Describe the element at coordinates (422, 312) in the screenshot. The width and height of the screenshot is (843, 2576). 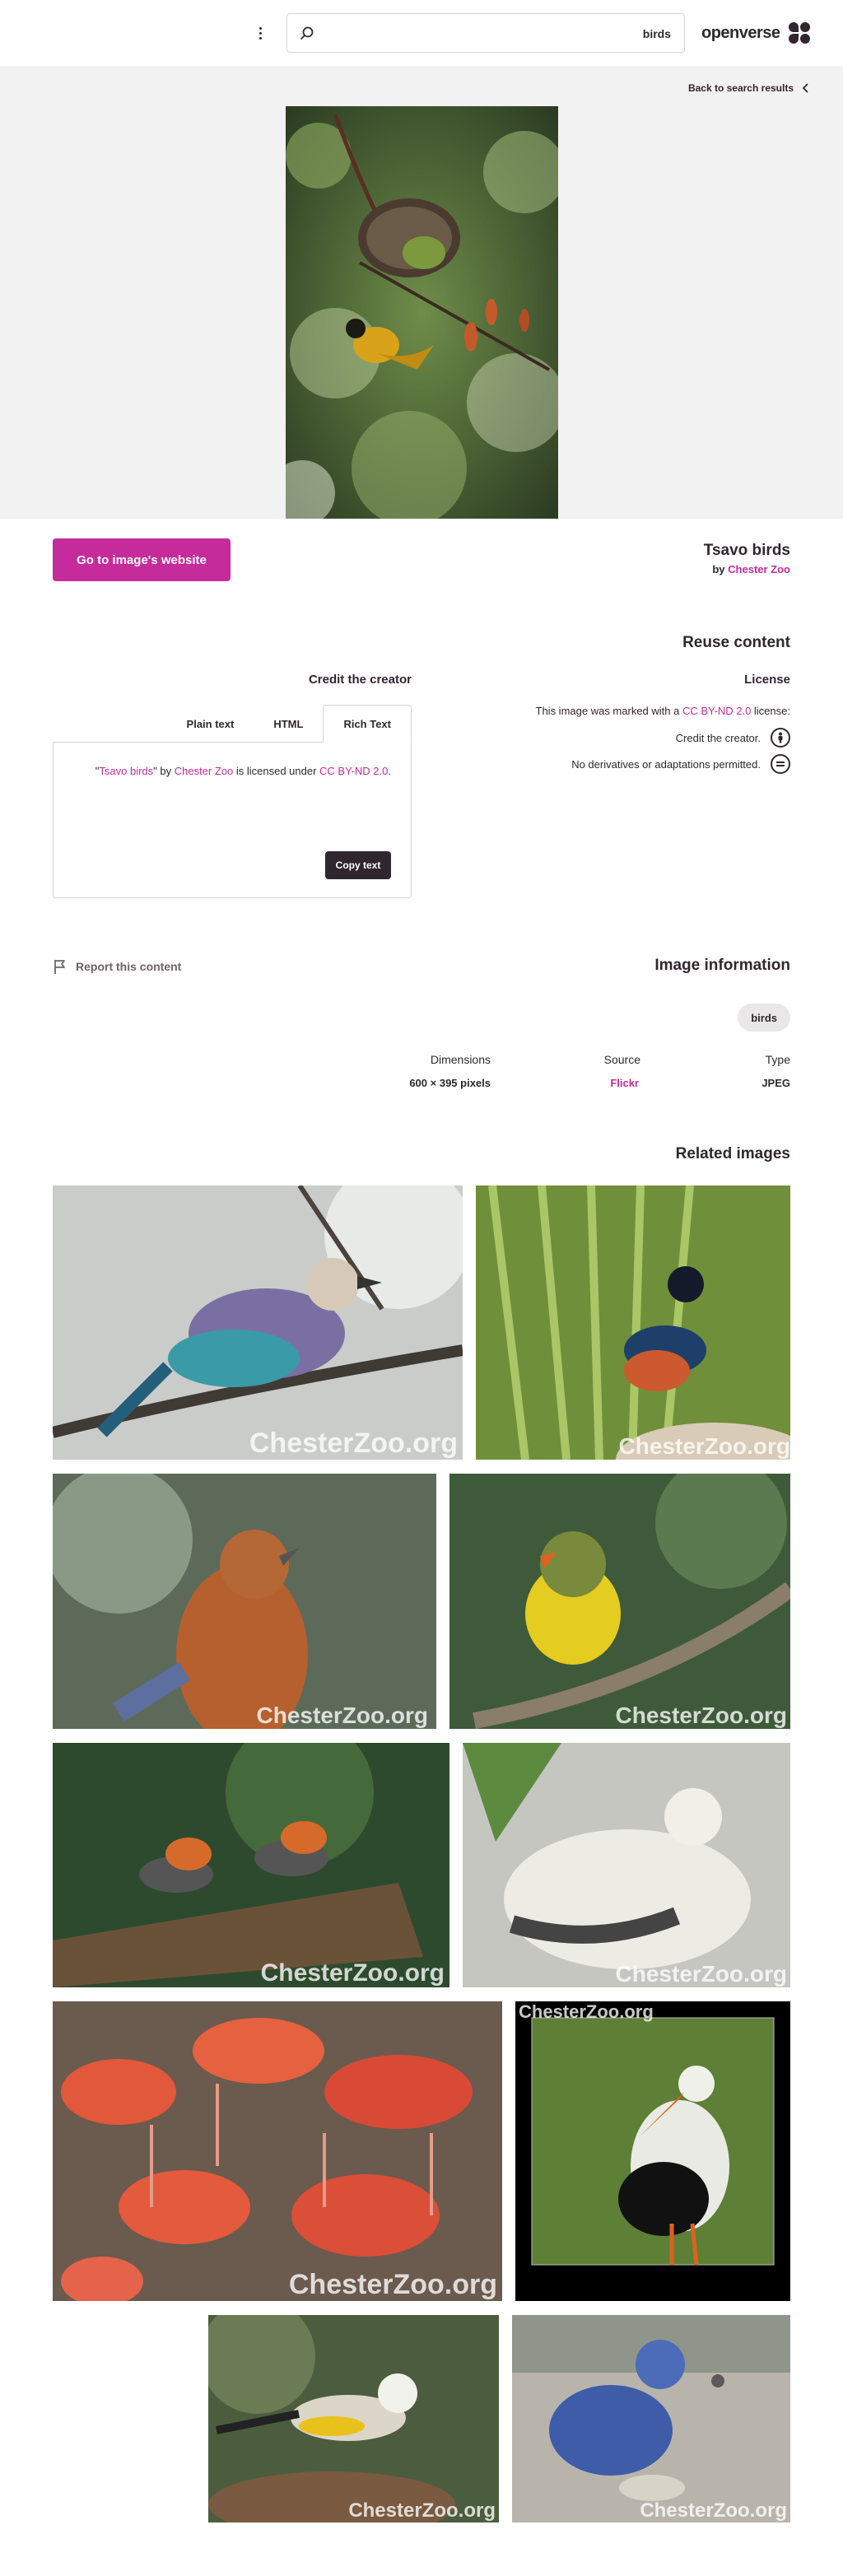
I see `main-image` at that location.